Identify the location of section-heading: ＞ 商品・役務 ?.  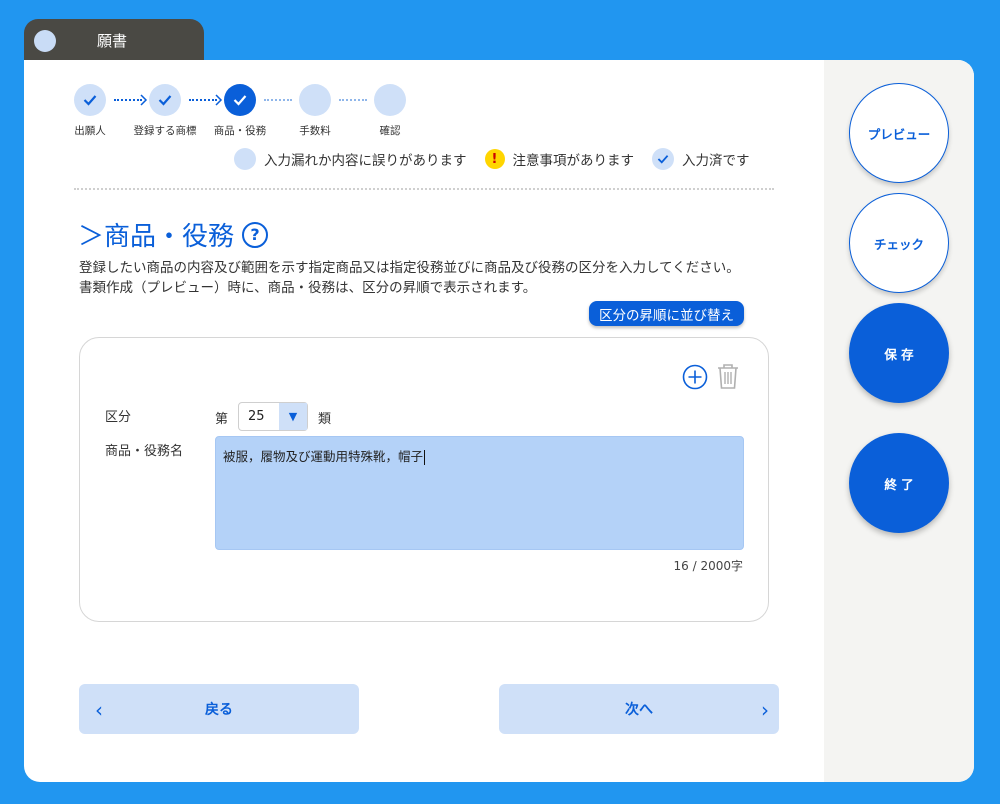
(173, 234).